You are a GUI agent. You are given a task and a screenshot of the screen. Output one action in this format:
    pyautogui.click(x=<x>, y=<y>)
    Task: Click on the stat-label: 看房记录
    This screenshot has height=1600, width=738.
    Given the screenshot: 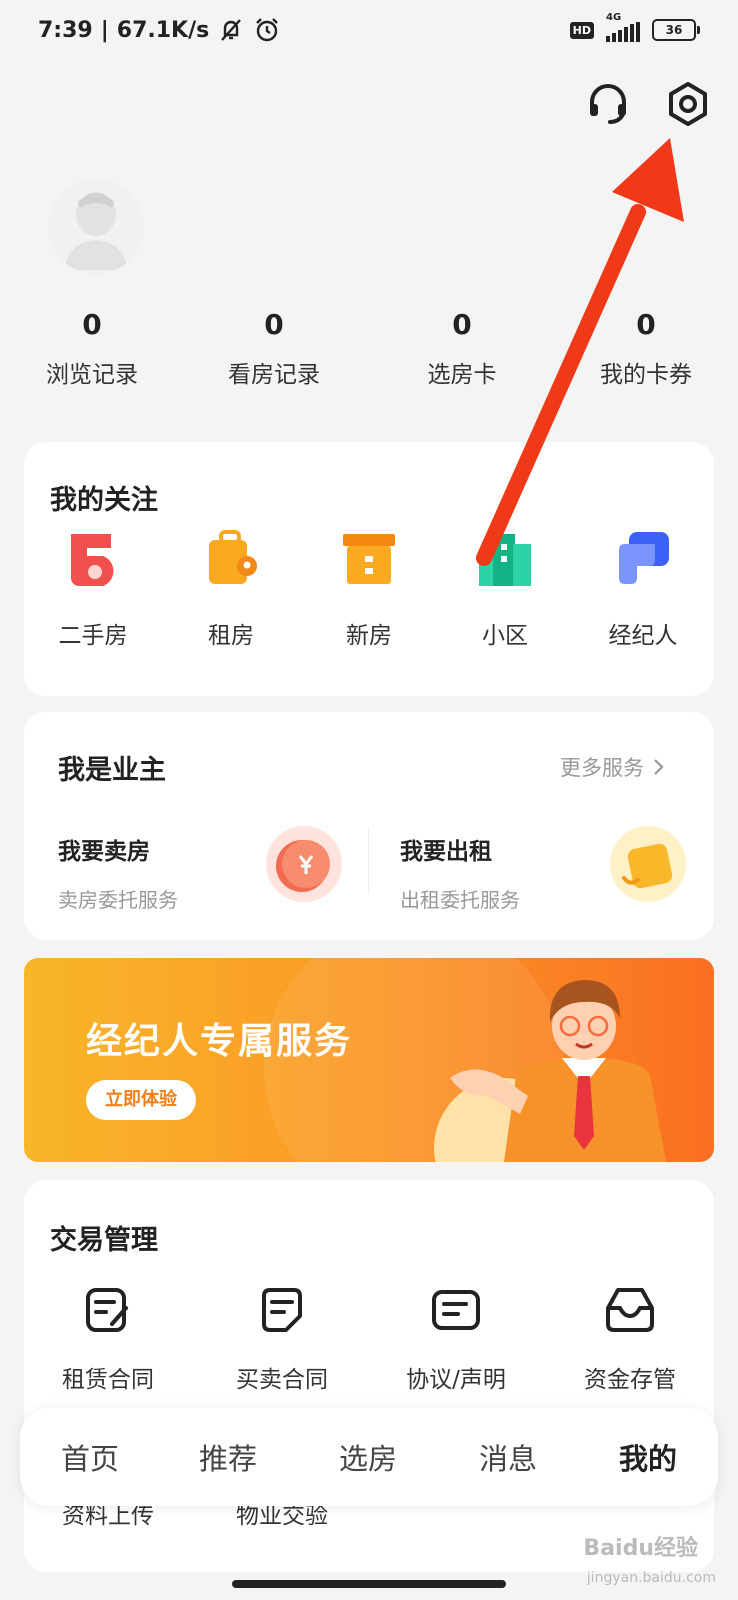 What is the action you would take?
    pyautogui.click(x=274, y=375)
    